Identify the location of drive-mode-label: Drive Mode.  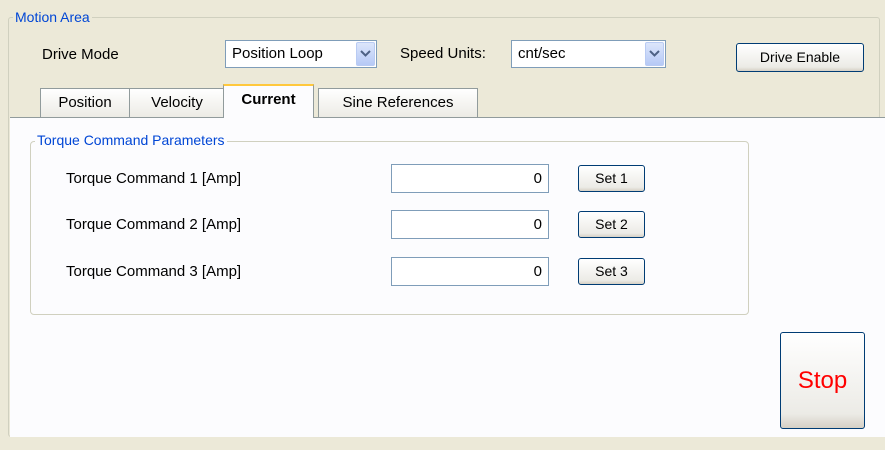
(80, 54).